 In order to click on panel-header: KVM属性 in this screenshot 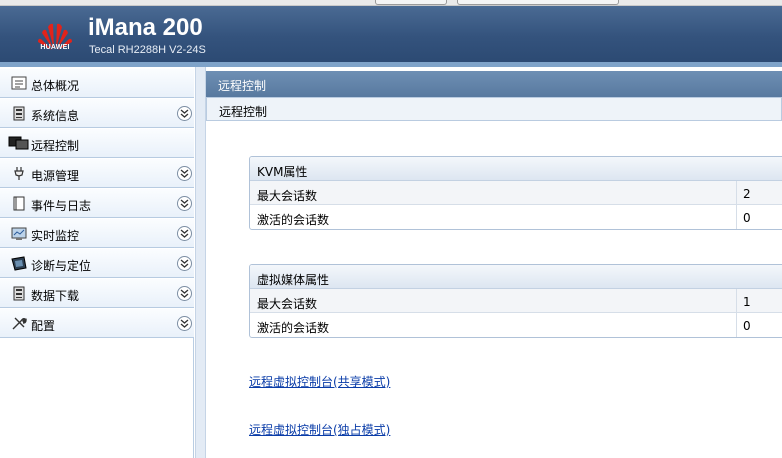, I will do `click(516, 169)`.